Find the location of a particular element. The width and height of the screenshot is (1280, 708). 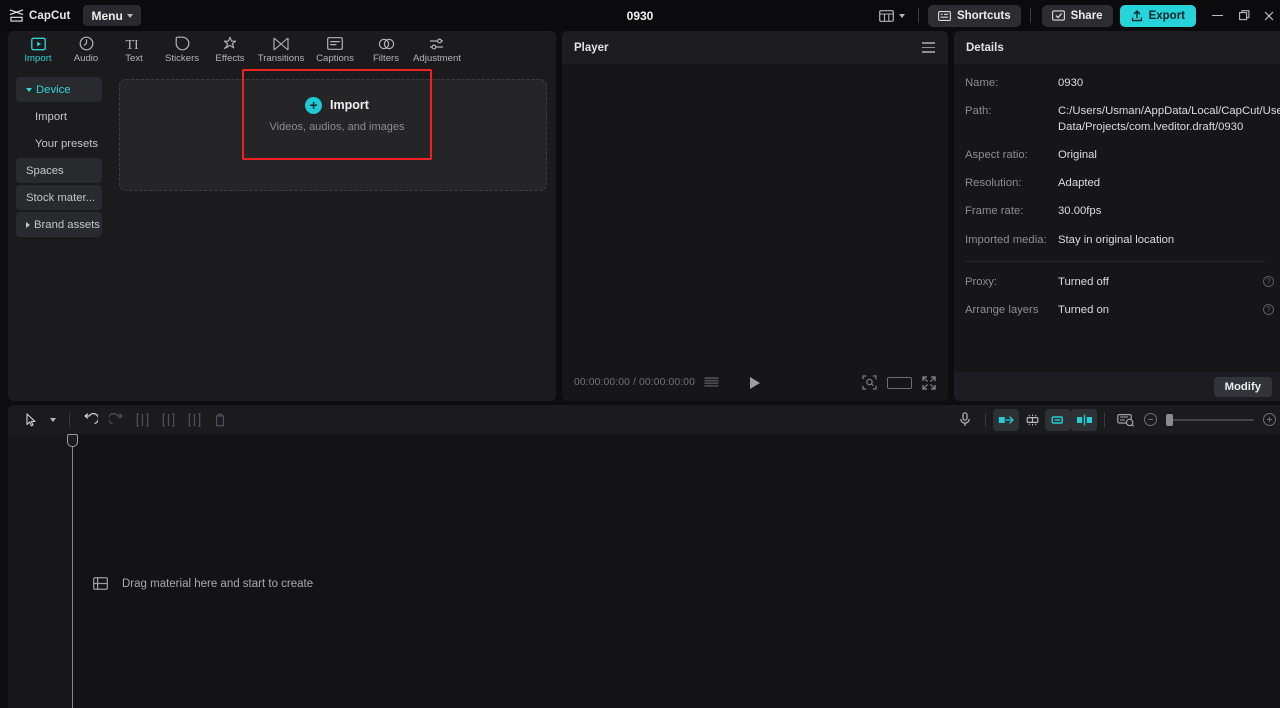

stickers-icon is located at coordinates (182, 43).